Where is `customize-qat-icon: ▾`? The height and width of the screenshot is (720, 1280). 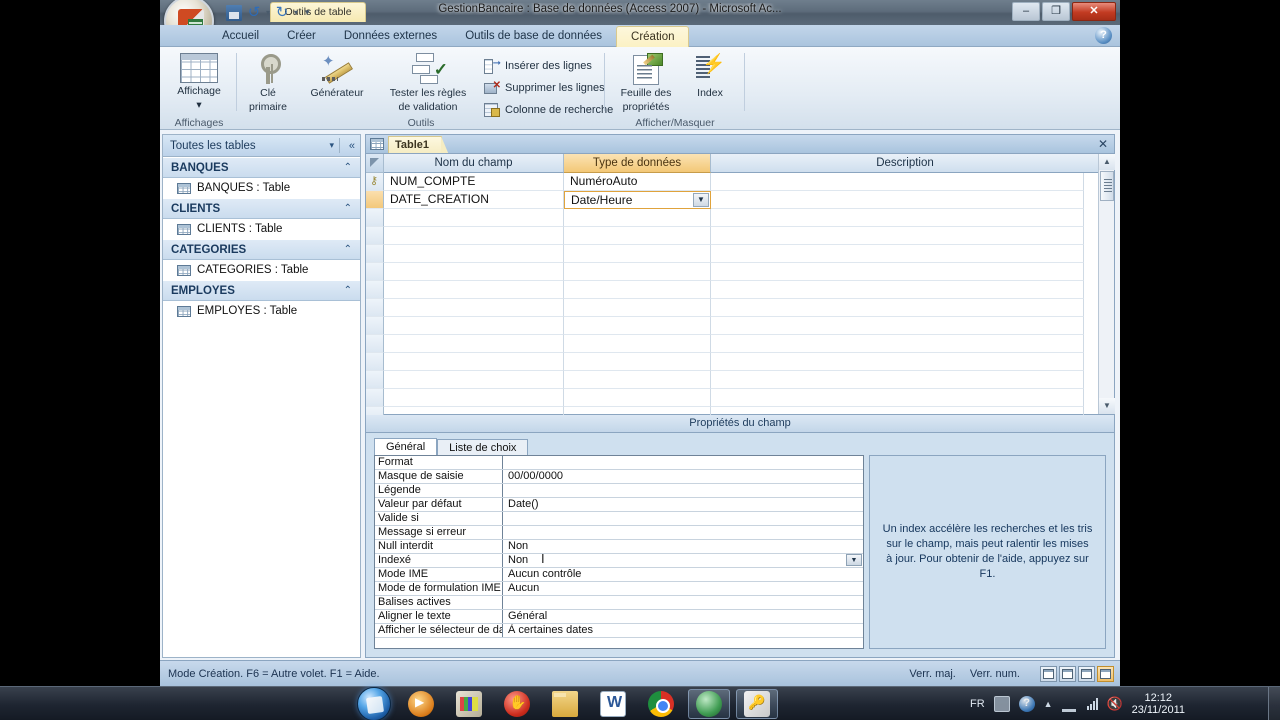
customize-qat-icon: ▾ is located at coordinates (307, 12).